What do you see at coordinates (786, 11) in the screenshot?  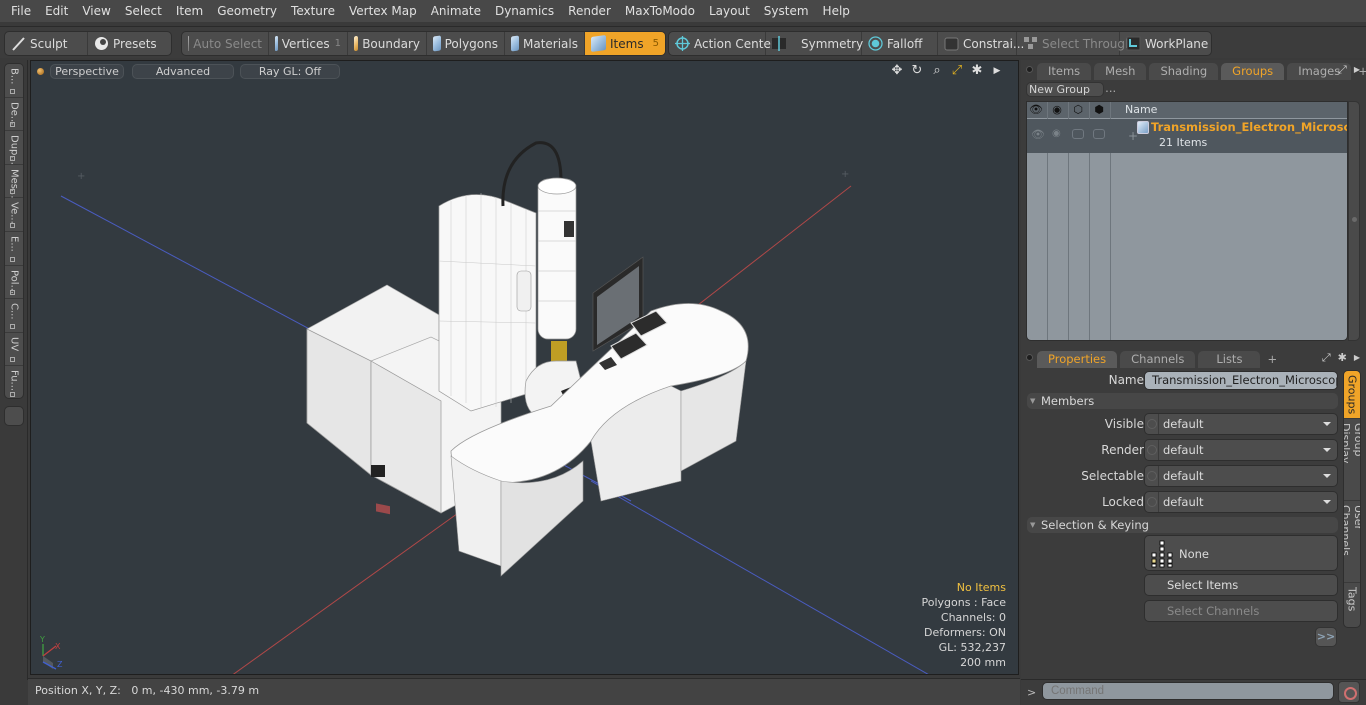 I see `menu-system: System` at bounding box center [786, 11].